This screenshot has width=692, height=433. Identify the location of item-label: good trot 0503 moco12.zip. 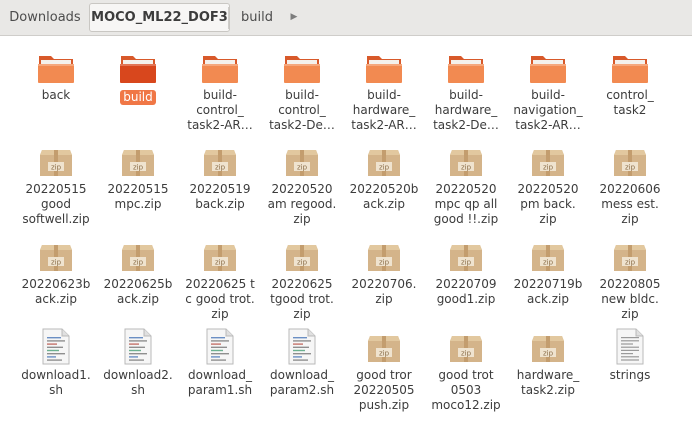
(466, 390).